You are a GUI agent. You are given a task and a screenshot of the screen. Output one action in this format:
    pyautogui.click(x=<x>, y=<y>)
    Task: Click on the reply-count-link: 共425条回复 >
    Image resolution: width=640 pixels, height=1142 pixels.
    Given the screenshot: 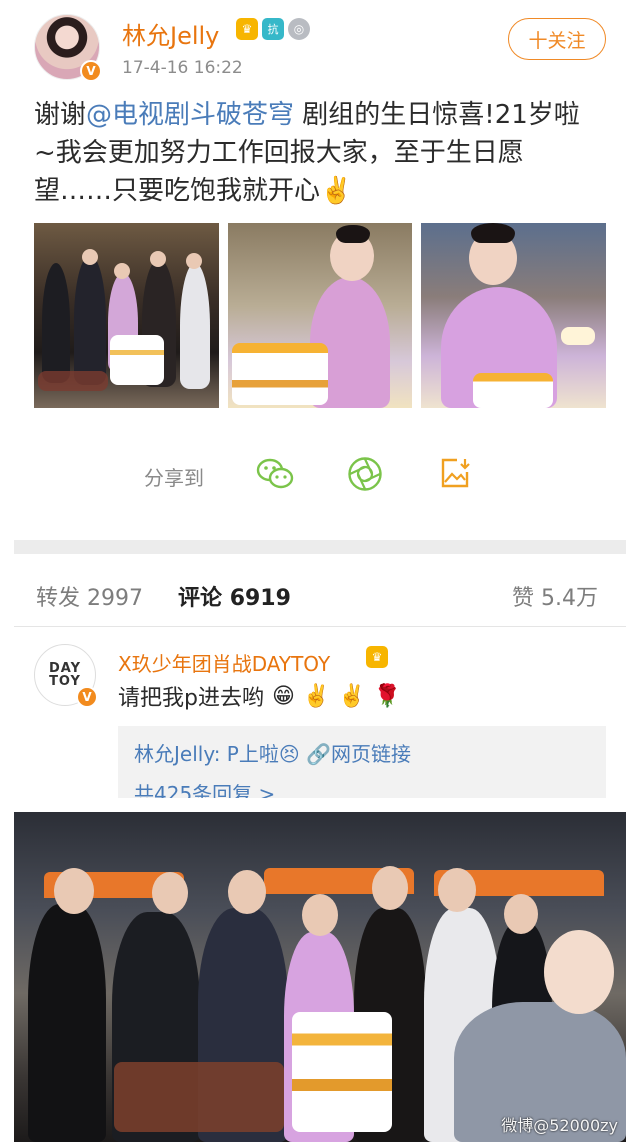 What is the action you would take?
    pyautogui.click(x=204, y=788)
    